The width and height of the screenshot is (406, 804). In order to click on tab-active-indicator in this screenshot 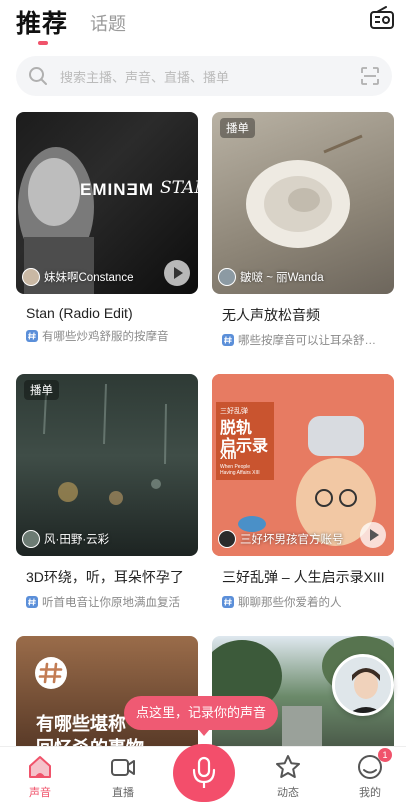, I will do `click(43, 43)`.